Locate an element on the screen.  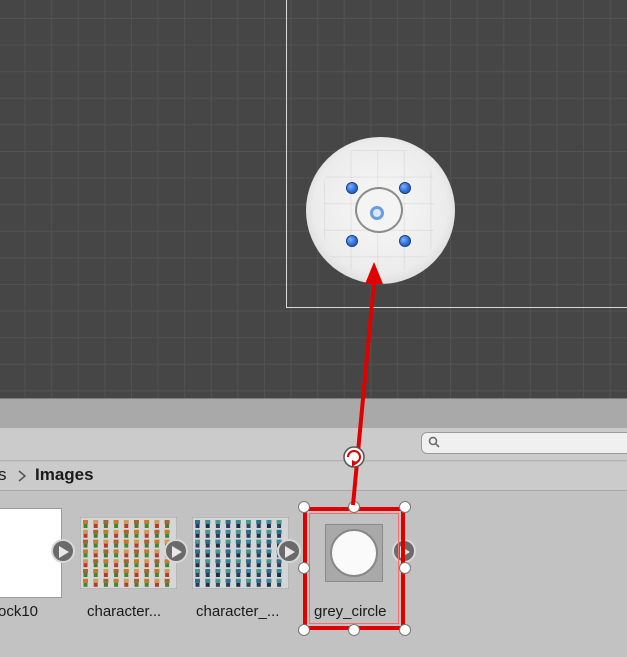
resize-handle-top-right is located at coordinates (405, 507).